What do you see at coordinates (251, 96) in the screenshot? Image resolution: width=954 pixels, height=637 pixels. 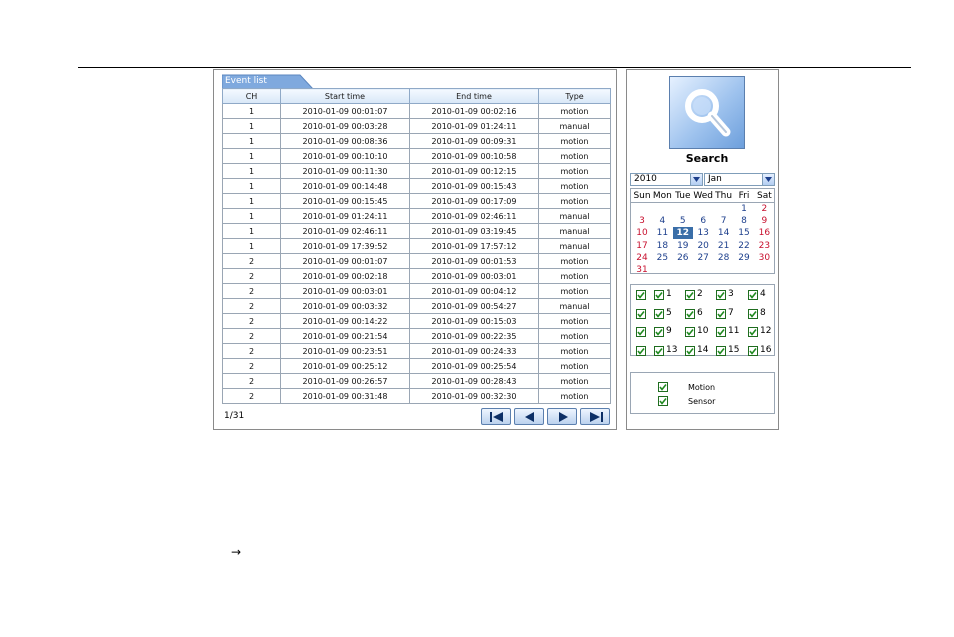 I see `column-header-ch: CH` at bounding box center [251, 96].